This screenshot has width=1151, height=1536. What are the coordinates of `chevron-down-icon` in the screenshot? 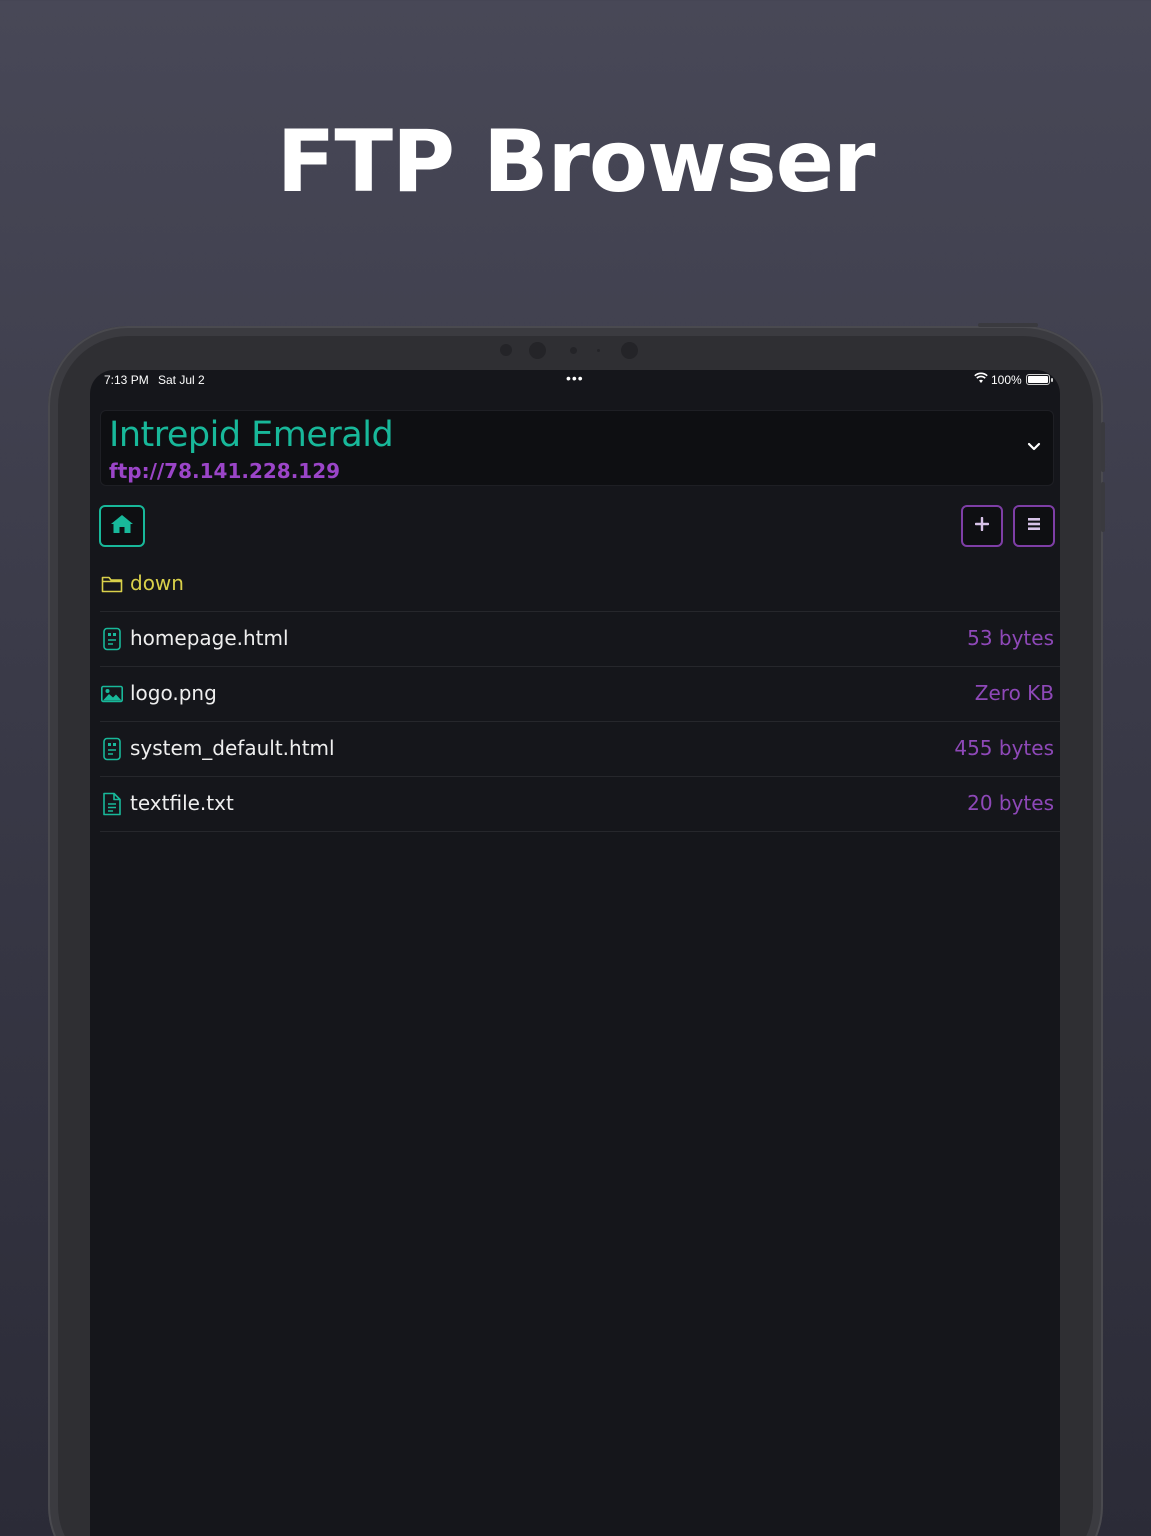 It's located at (1034, 448).